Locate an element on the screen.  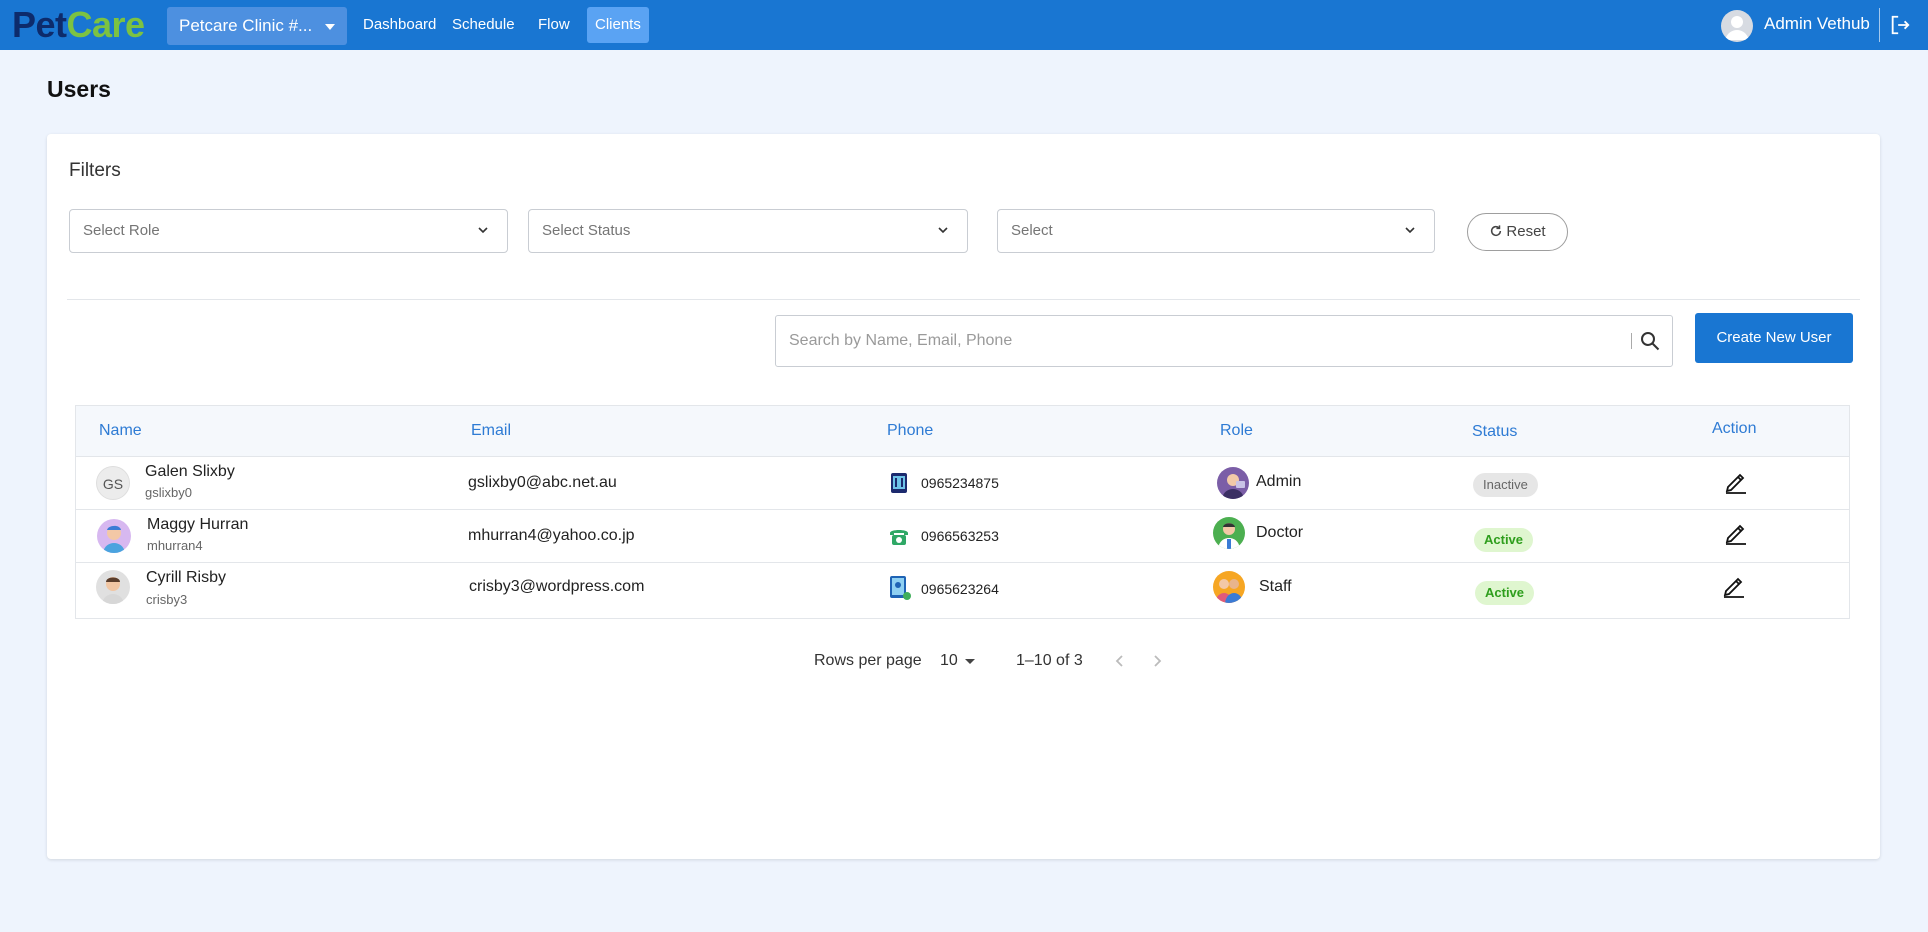
user-phone: 0965234875 is located at coordinates (960, 483).